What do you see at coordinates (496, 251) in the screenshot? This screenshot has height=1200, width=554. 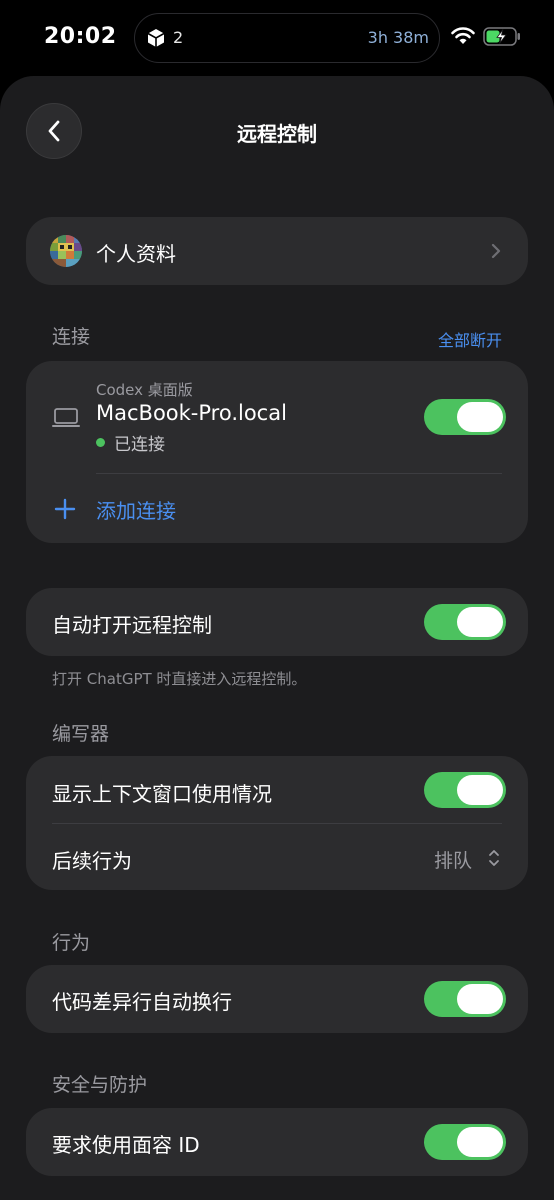 I see `chevron-right-icon` at bounding box center [496, 251].